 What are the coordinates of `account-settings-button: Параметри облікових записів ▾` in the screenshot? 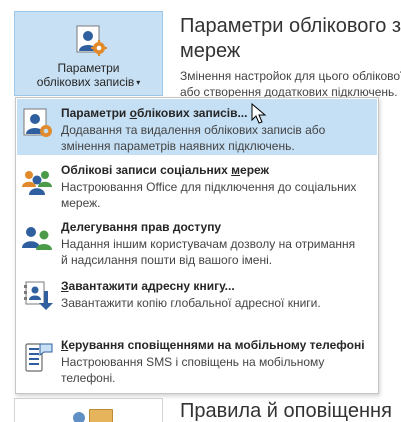 It's located at (88, 53).